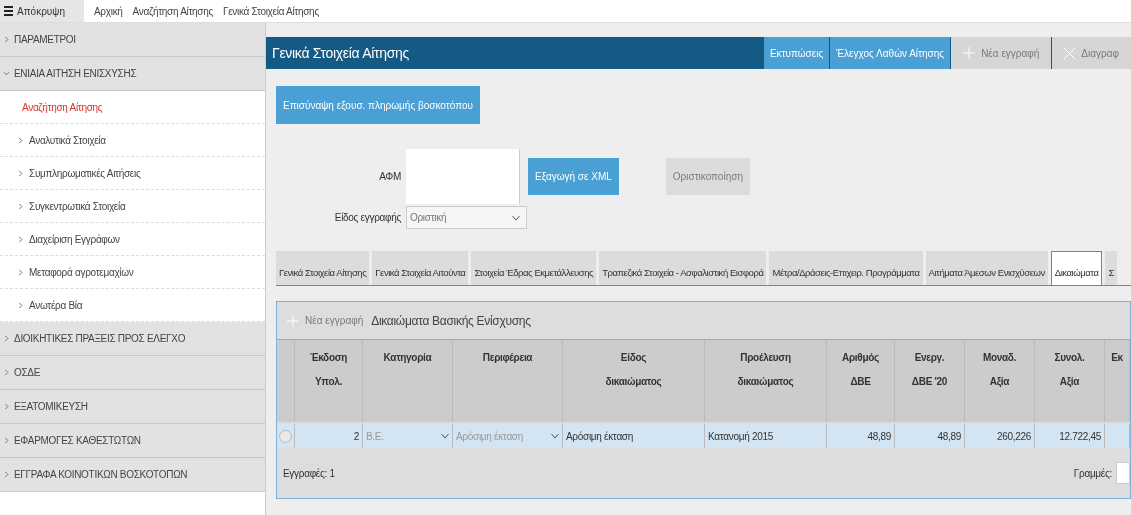 The width and height of the screenshot is (1131, 515). Describe the element at coordinates (999, 369) in the screenshot. I see `column-header: Μοναδ. Αξία` at that location.